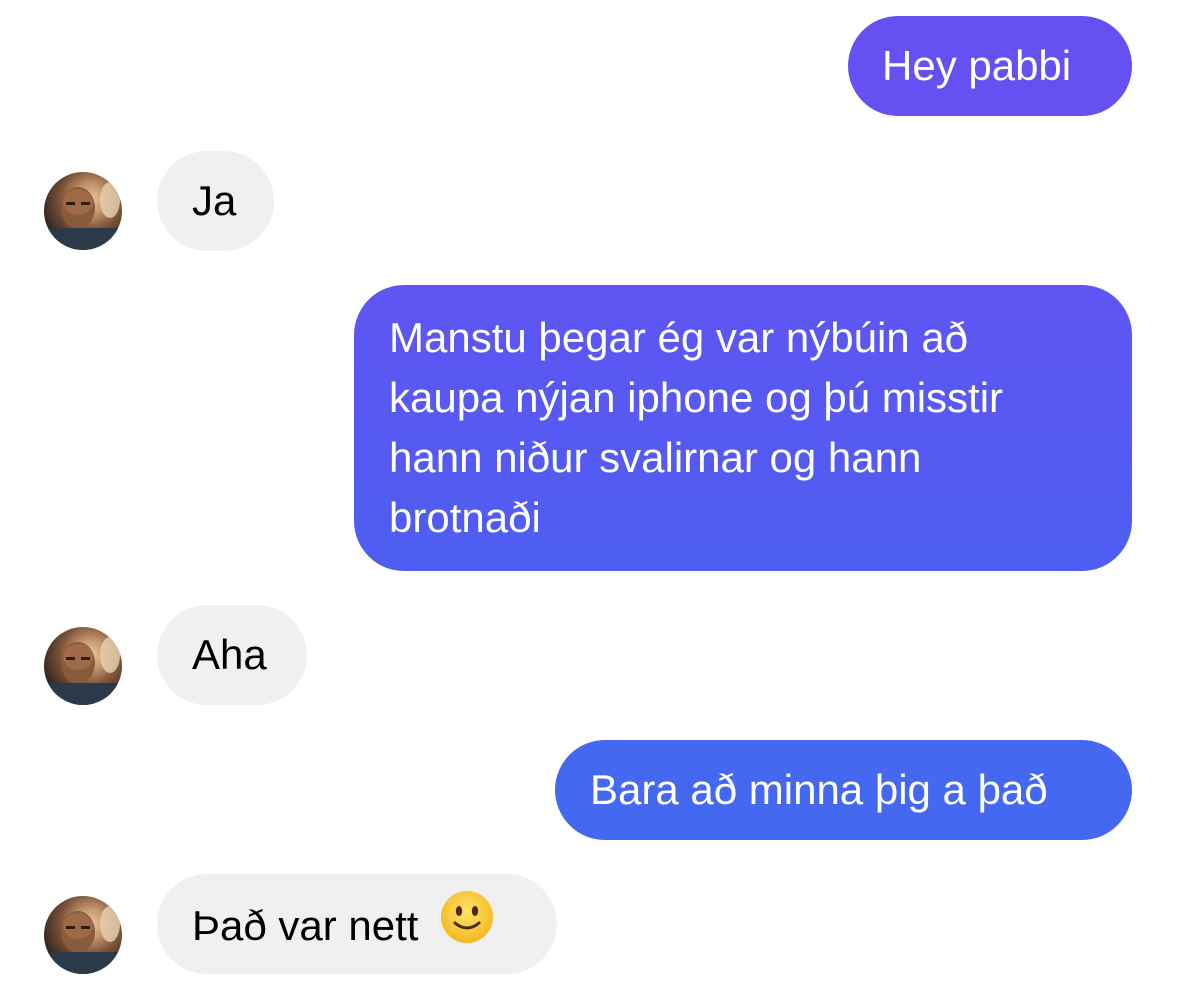 The height and width of the screenshot is (994, 1200). I want to click on message-bubble-incoming: Ja, so click(215, 201).